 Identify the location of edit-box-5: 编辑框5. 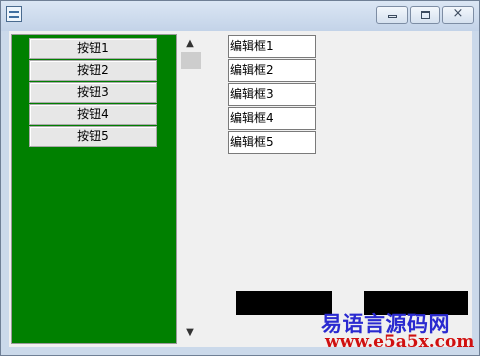
(272, 142).